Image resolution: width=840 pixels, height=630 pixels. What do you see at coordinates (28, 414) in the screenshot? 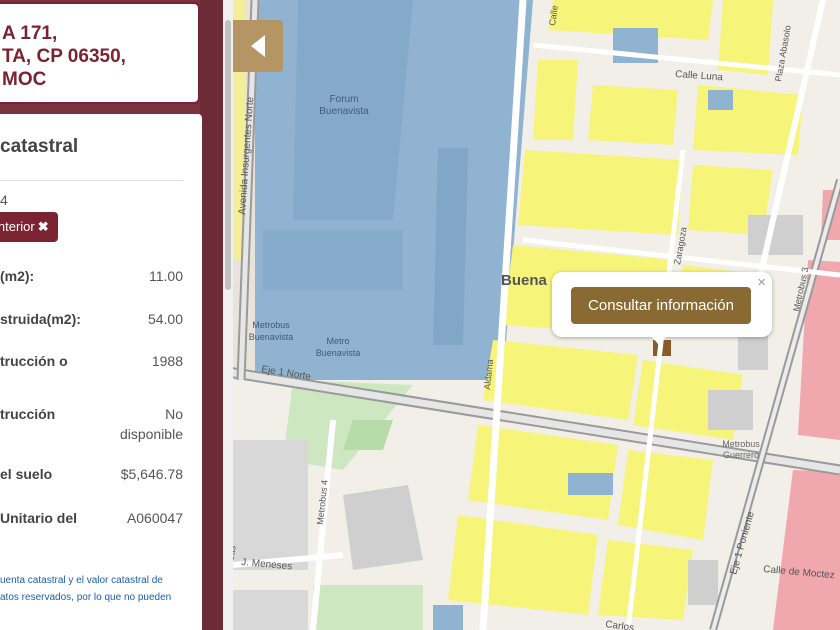
I see `row-label: trucción` at bounding box center [28, 414].